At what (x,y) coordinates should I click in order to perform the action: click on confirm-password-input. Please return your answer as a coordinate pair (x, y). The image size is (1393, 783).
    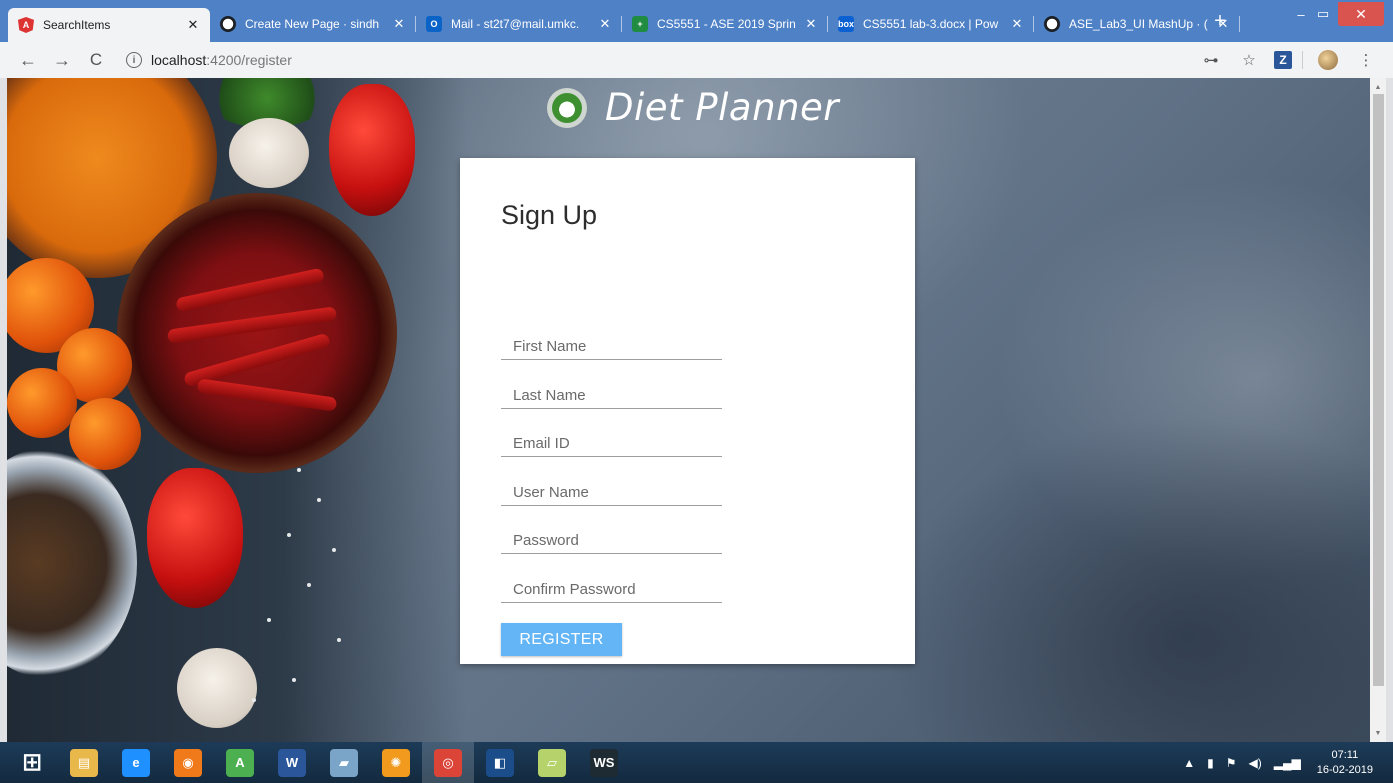
    Looking at the image, I should click on (611, 589).